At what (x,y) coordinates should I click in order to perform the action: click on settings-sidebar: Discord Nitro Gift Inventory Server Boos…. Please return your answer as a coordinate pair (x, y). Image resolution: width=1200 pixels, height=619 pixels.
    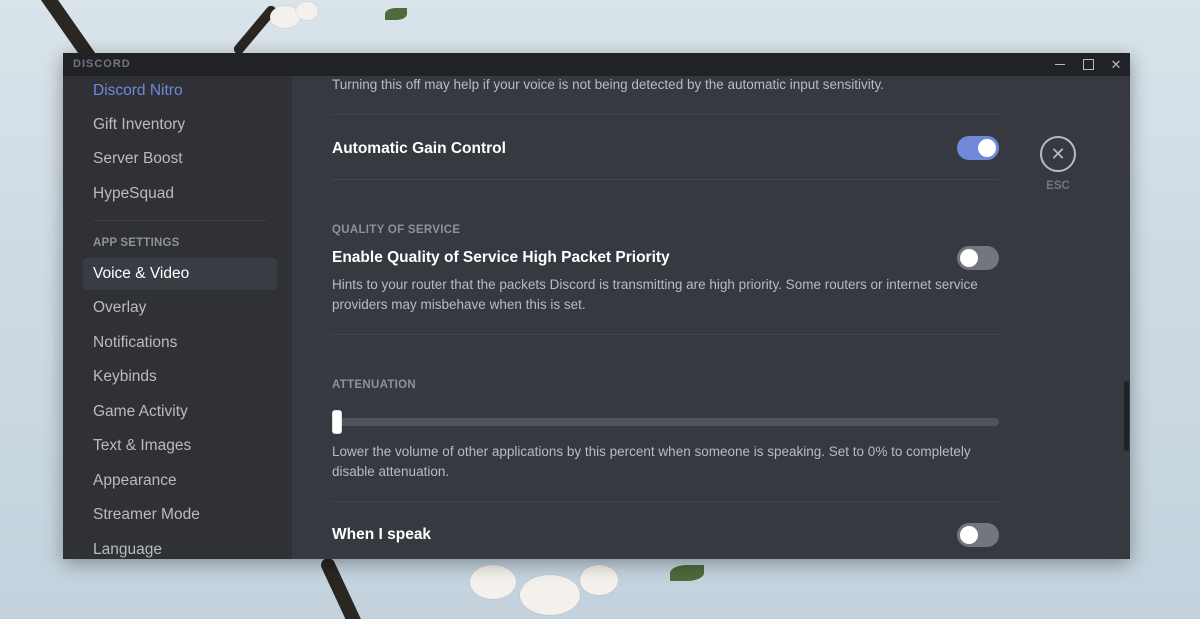
    Looking at the image, I should click on (177, 317).